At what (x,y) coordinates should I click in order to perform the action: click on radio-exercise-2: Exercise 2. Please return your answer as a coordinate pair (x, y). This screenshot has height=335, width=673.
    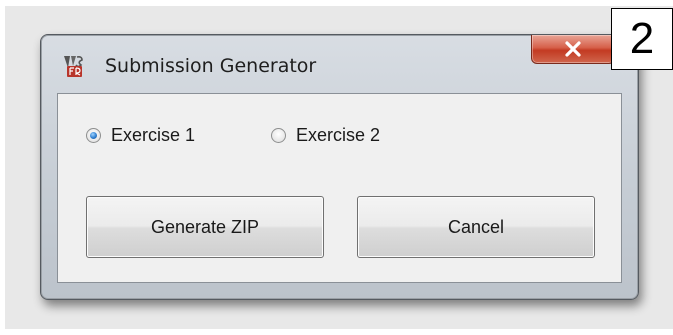
    Looking at the image, I should click on (325, 135).